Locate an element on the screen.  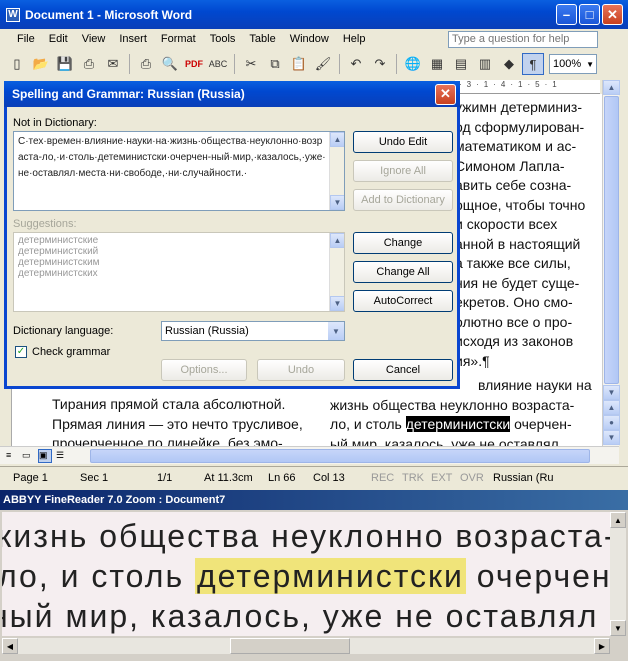
minimize-button: – is located at coordinates (566, 14).